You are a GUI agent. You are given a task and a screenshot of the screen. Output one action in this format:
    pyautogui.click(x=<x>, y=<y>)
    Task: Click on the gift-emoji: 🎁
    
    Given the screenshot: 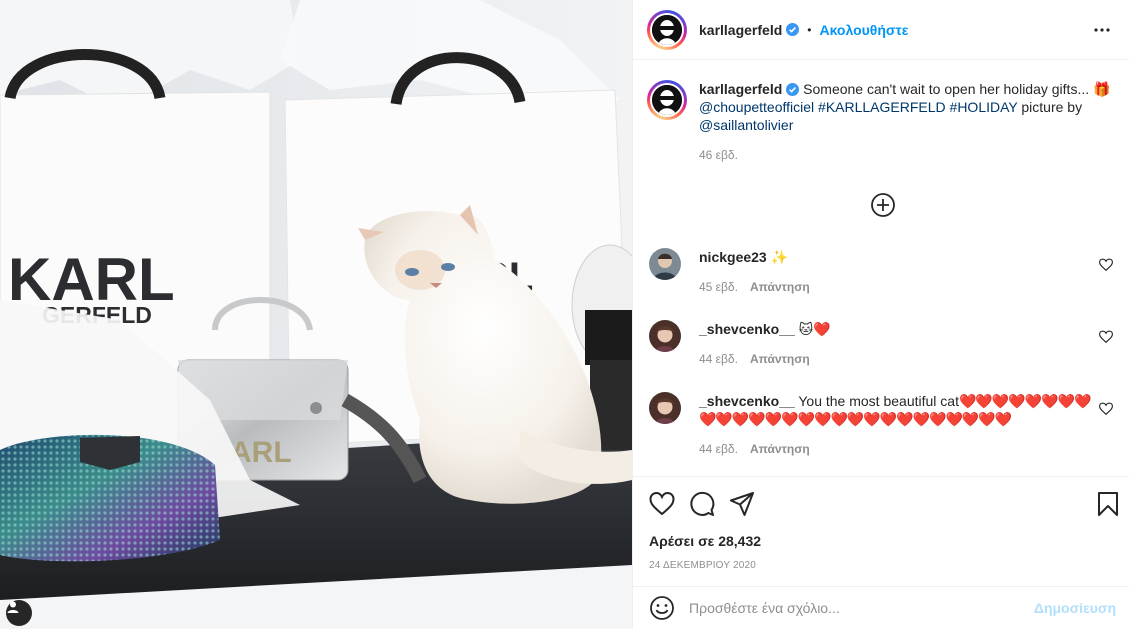 What is the action you would take?
    pyautogui.click(x=1102, y=89)
    